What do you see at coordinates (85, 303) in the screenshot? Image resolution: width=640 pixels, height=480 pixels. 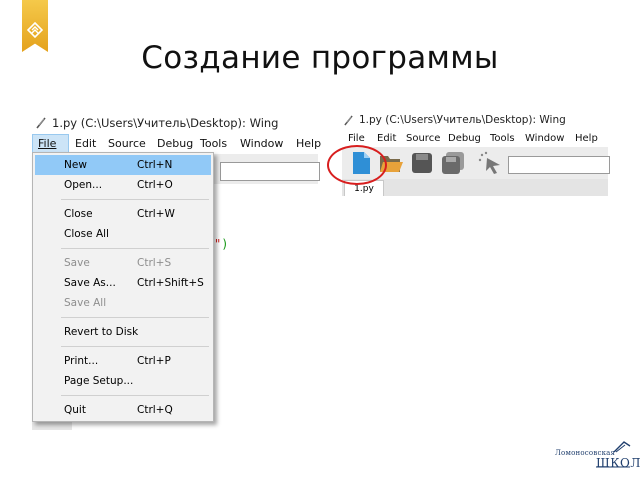 I see `menu-item-label: Save All` at bounding box center [85, 303].